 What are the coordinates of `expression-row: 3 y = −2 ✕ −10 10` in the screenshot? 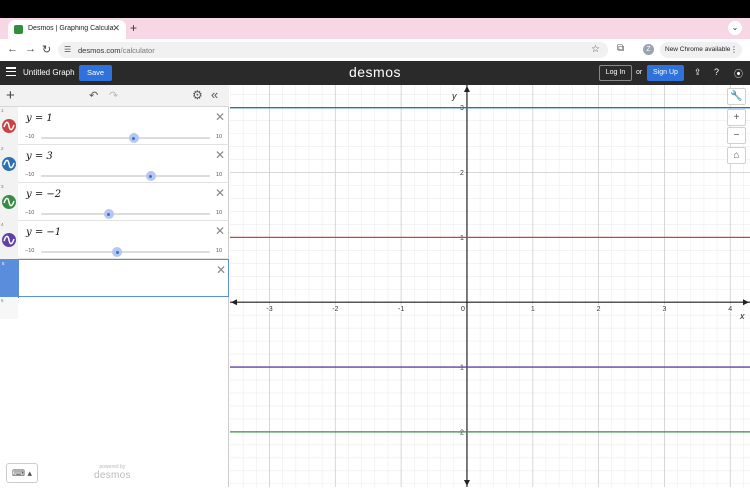 It's located at (114, 202).